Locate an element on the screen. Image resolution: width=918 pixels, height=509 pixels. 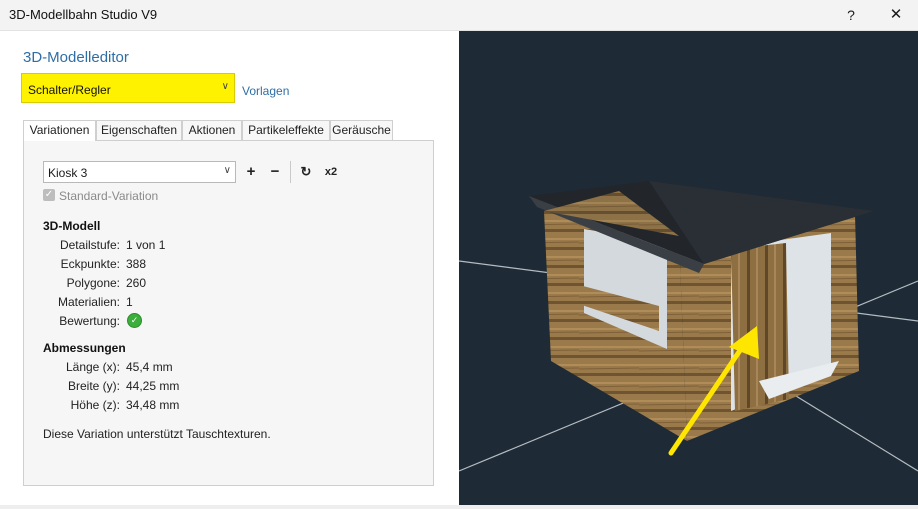
variation-dropdown: Kiosk 3 ∨ is located at coordinates (139, 172).